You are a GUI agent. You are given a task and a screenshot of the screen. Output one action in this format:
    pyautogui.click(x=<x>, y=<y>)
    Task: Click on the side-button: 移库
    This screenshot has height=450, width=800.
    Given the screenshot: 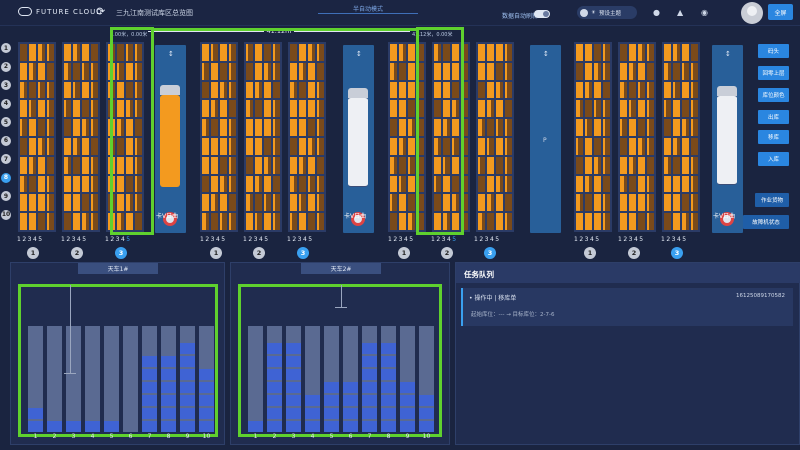 What is the action you would take?
    pyautogui.click(x=773, y=137)
    